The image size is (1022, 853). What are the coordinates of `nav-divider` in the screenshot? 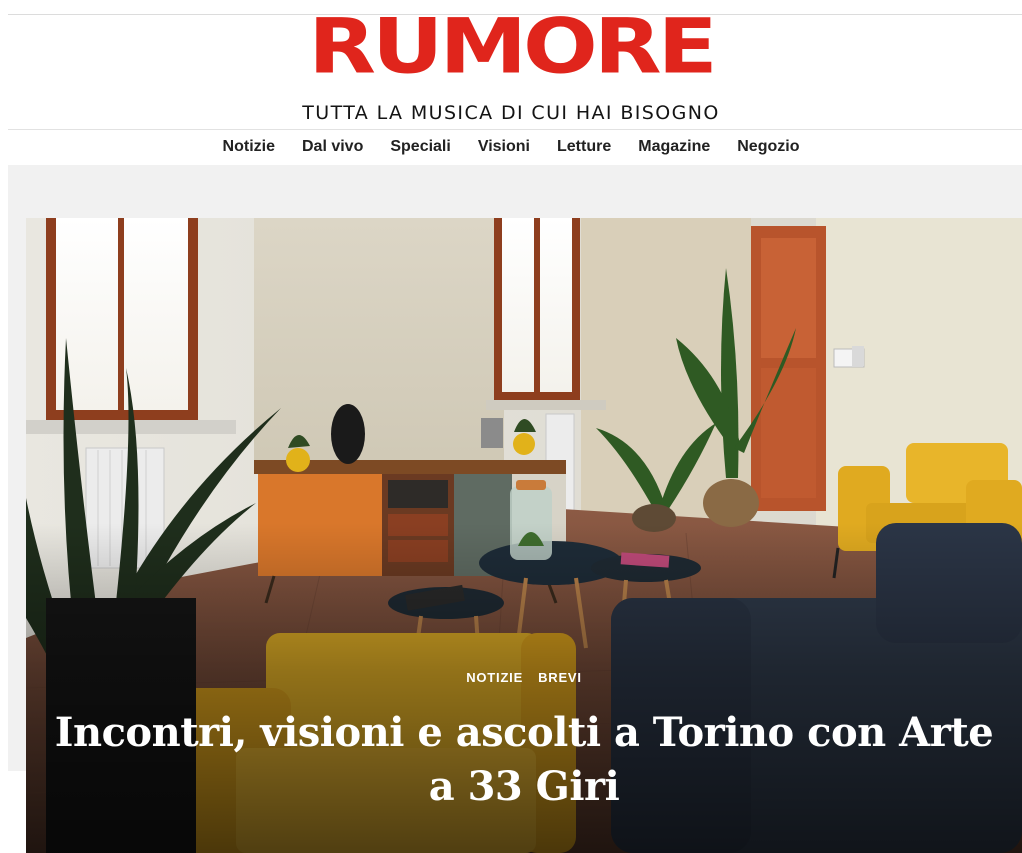 It's located at (515, 129).